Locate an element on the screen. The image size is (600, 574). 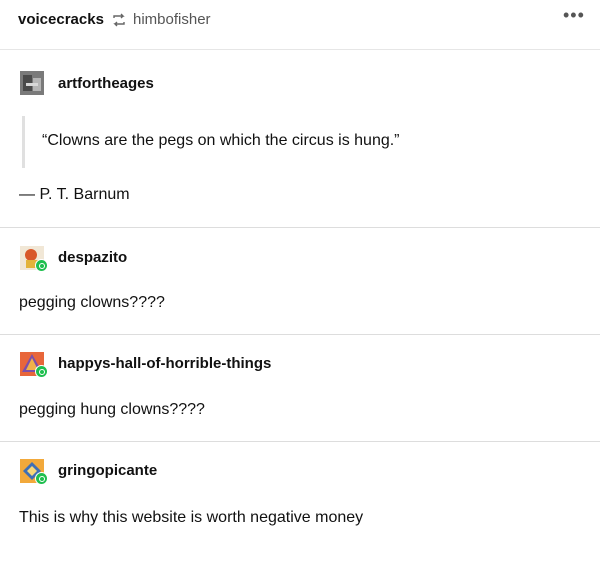
post-header: voicecracks himbofisher ••• is located at coordinates (300, 25).